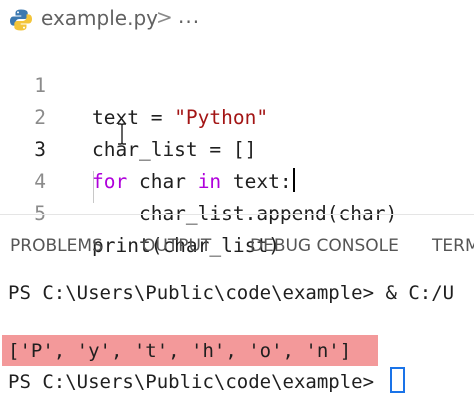 This screenshot has height=403, width=474. I want to click on tab-problems: PROBLEMS, so click(56, 246).